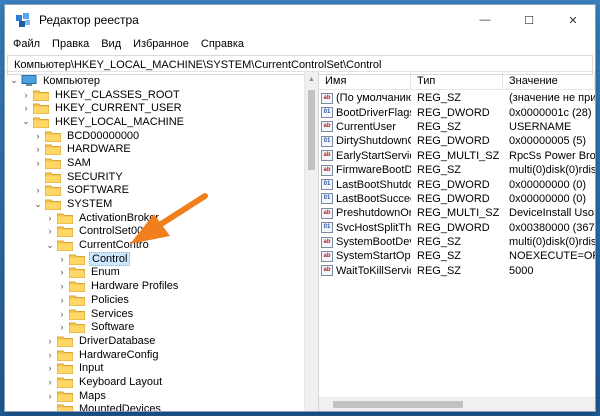  I want to click on tree-node: ⌄ SYSTEM, so click(154, 204).